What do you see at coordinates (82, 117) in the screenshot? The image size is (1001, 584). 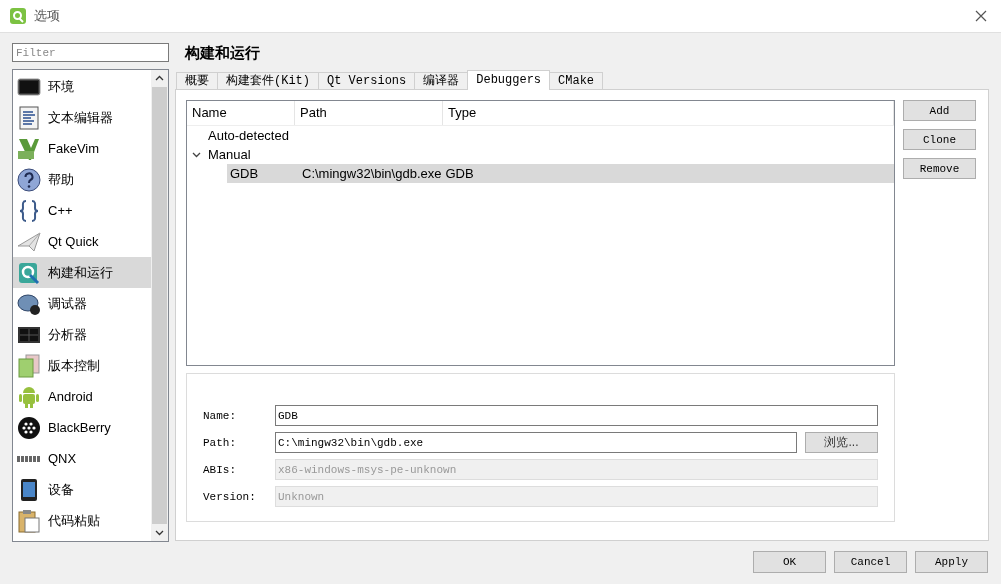 I see `category-item: 文本编辑器` at bounding box center [82, 117].